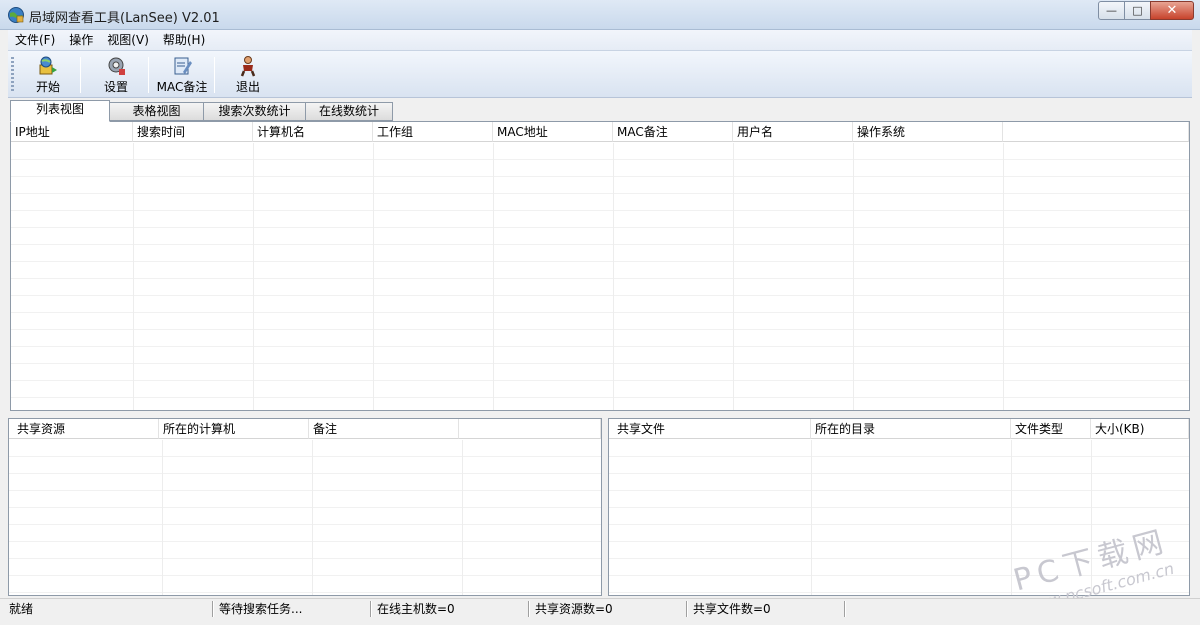 This screenshot has height=625, width=1200. I want to click on column-username: 用户名, so click(793, 132).